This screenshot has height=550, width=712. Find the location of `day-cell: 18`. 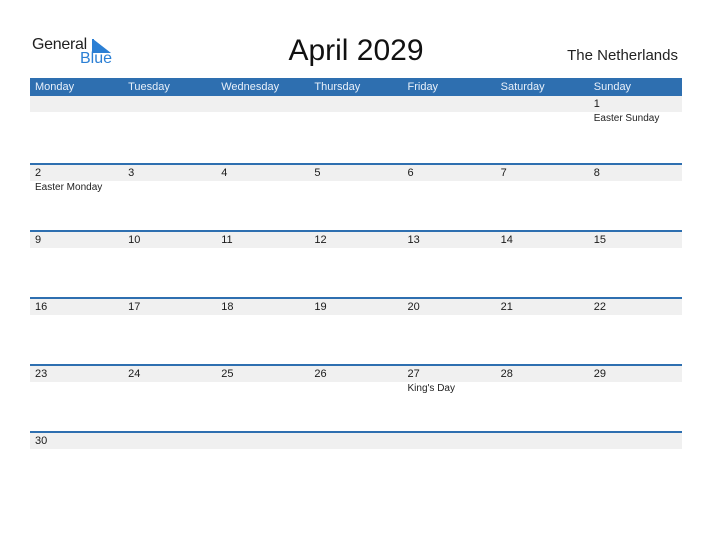

day-cell: 18 is located at coordinates (262, 331).